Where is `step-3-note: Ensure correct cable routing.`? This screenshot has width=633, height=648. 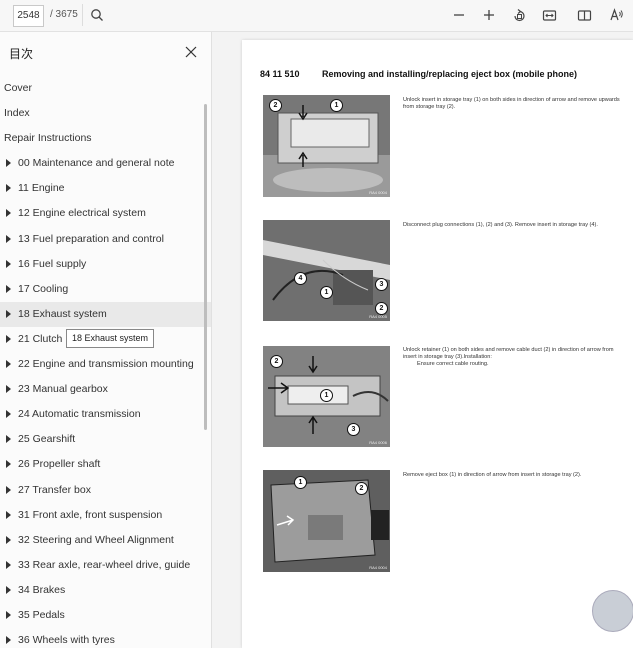
step-3-note: Ensure correct cable routing. is located at coordinates (453, 364).